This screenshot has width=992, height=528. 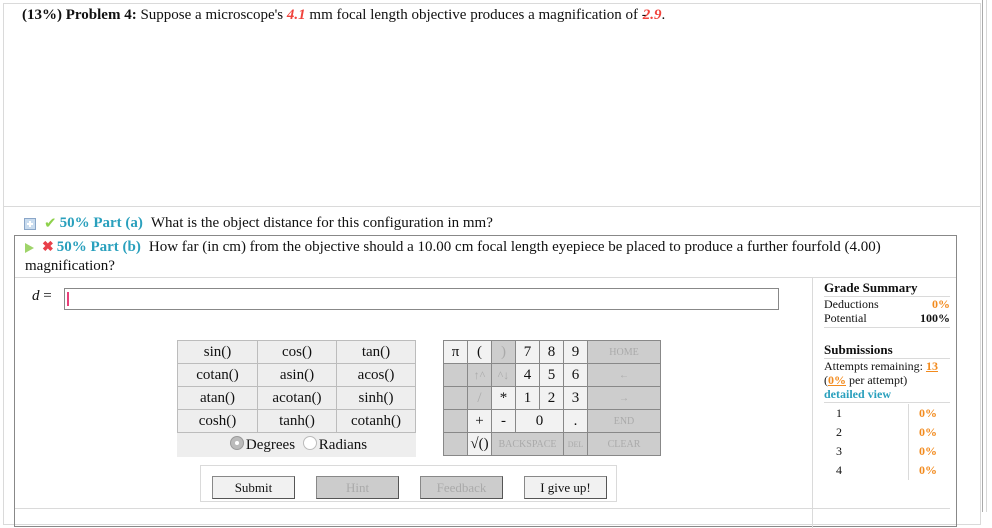 I want to click on key-pi: π, so click(x=455, y=352).